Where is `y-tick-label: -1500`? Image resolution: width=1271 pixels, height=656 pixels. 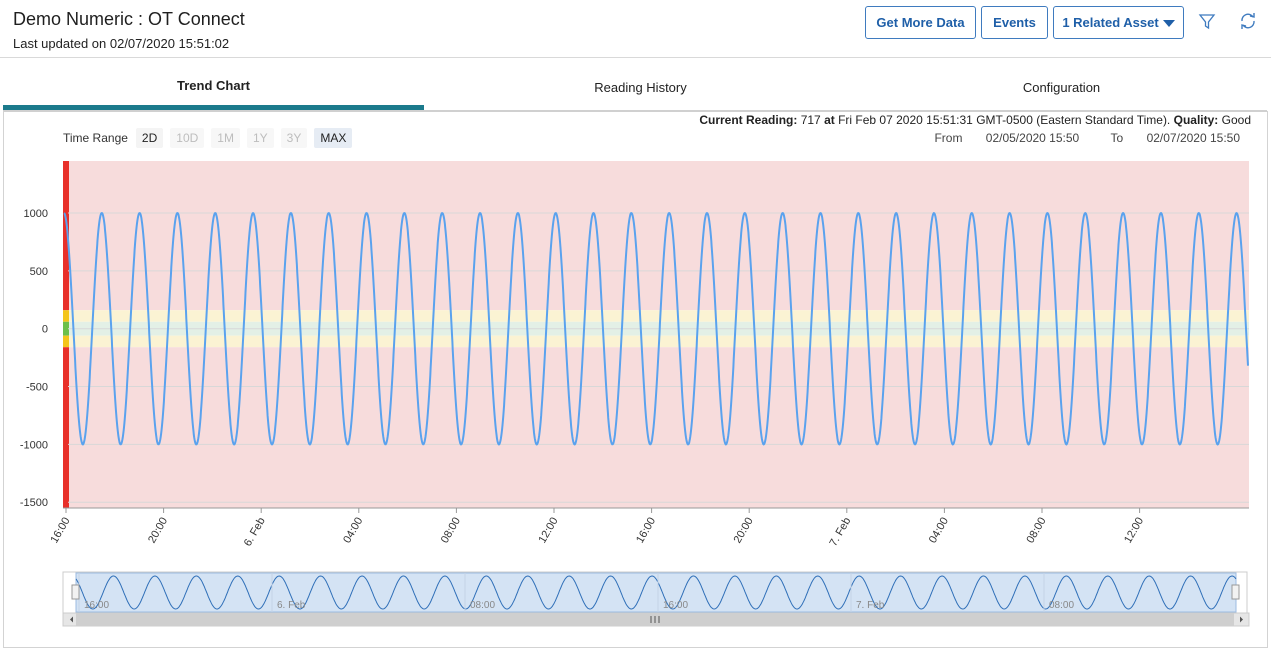 y-tick-label: -1500 is located at coordinates (34, 503).